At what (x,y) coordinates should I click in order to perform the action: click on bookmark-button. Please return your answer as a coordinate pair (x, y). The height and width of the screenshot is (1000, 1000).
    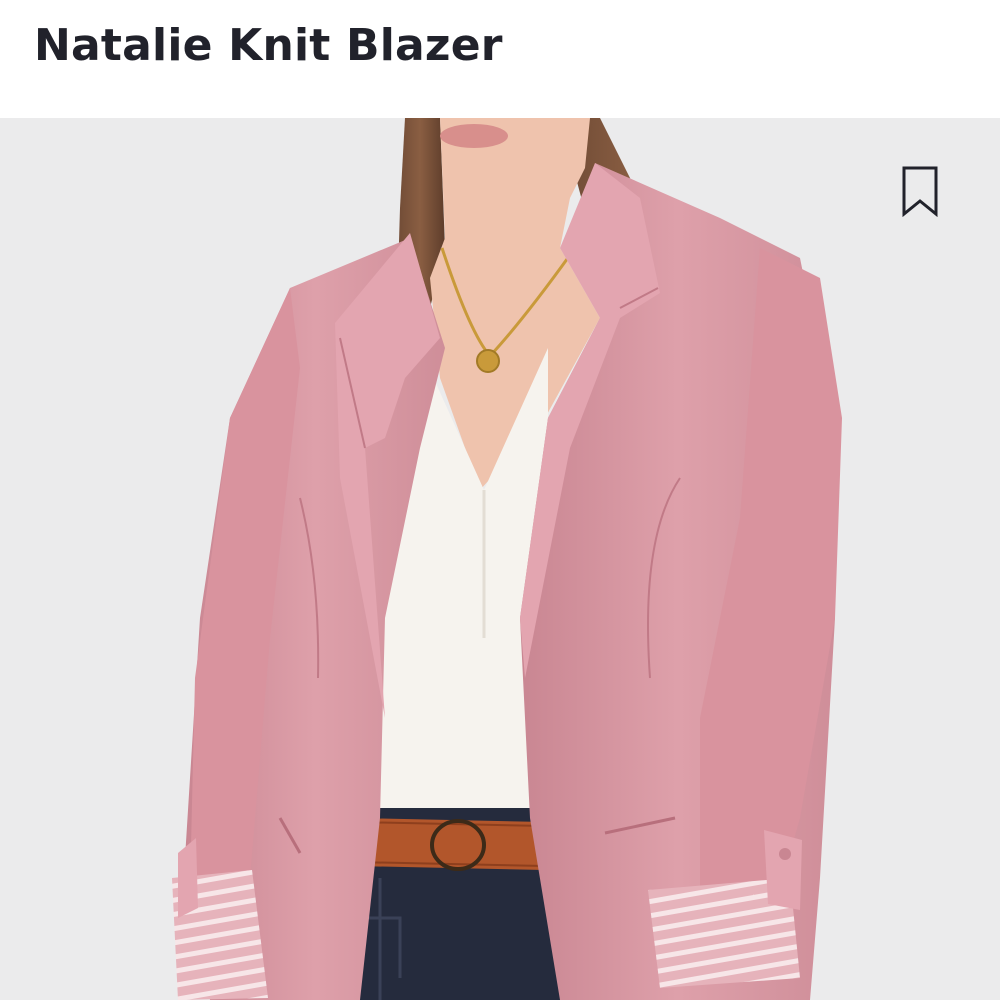
    Looking at the image, I should click on (920, 191).